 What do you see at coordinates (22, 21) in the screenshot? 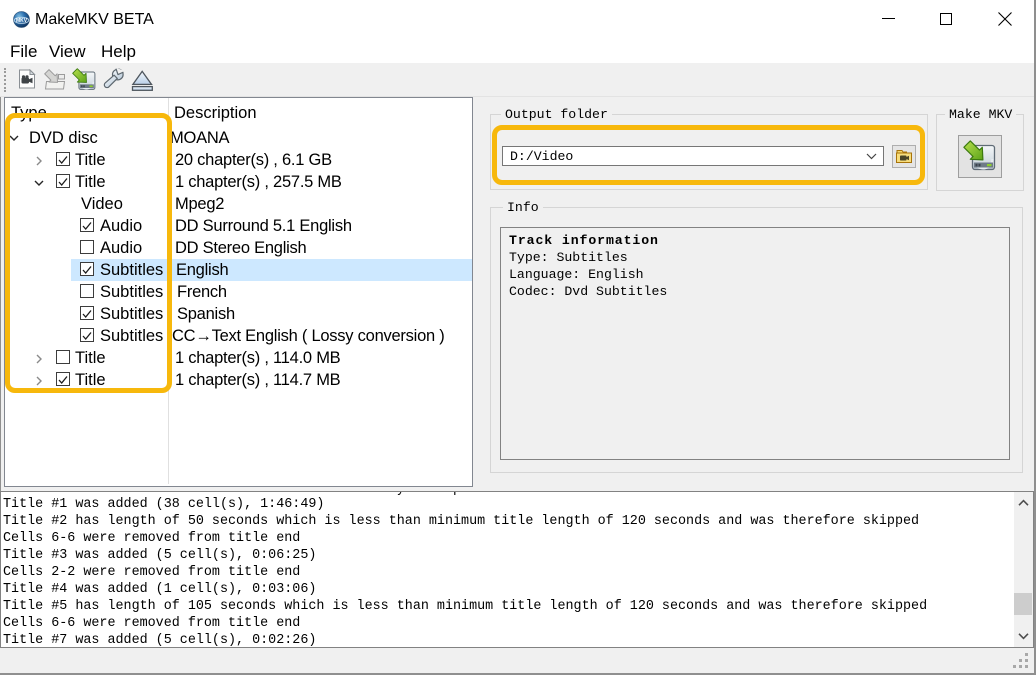
I see `svg-text: MKV` at bounding box center [22, 21].